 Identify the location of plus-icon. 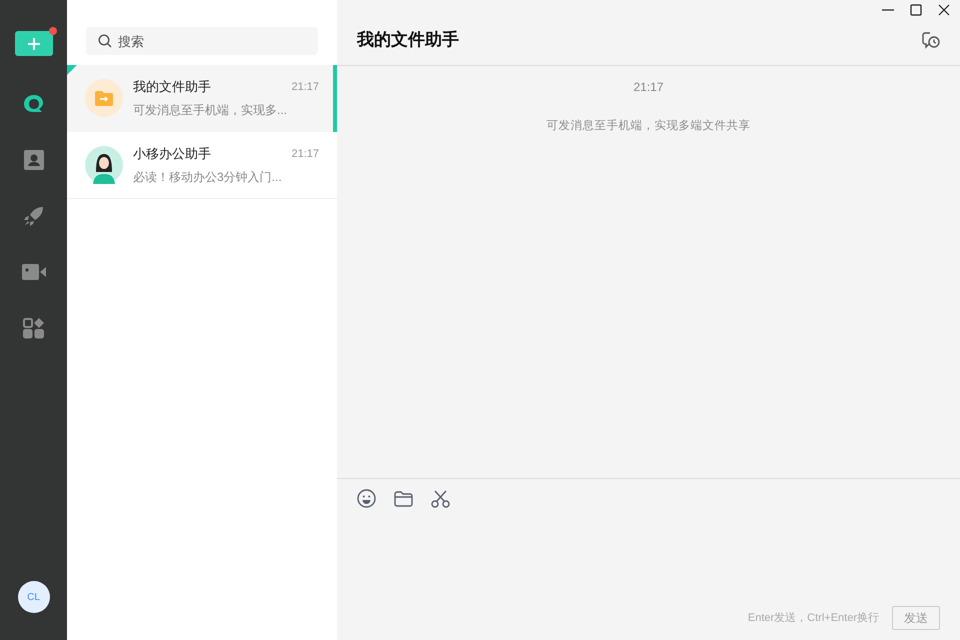
(34, 44).